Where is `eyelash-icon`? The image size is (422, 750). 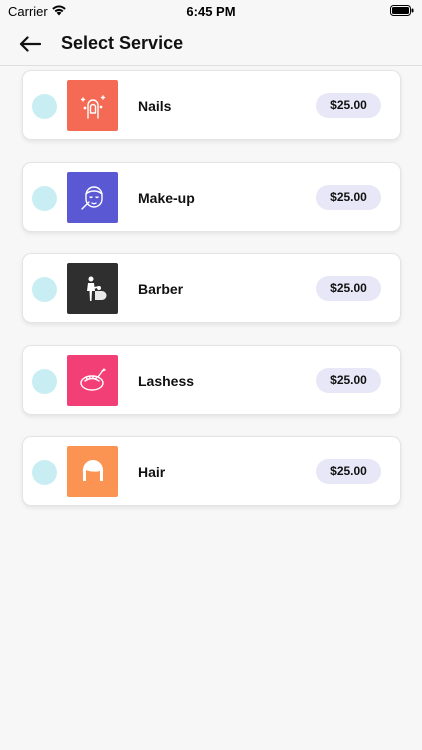
eyelash-icon is located at coordinates (92, 379).